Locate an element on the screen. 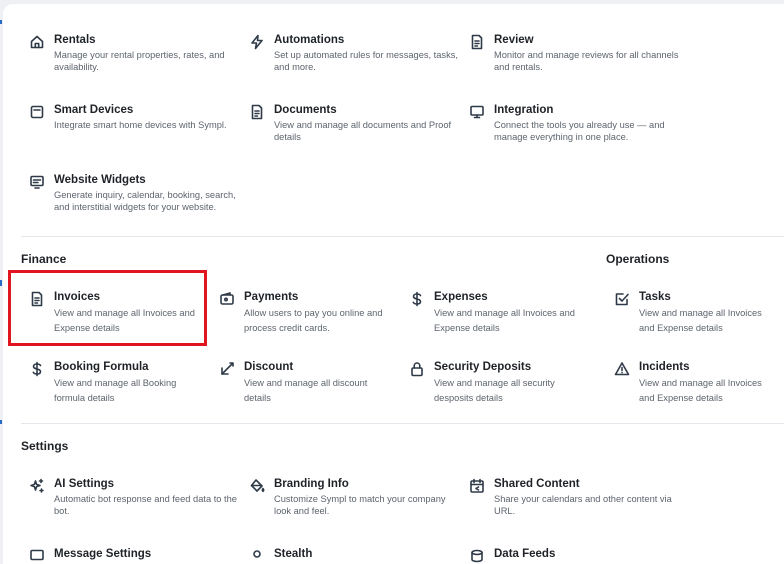  menu-item-title: Discount is located at coordinates (269, 367).